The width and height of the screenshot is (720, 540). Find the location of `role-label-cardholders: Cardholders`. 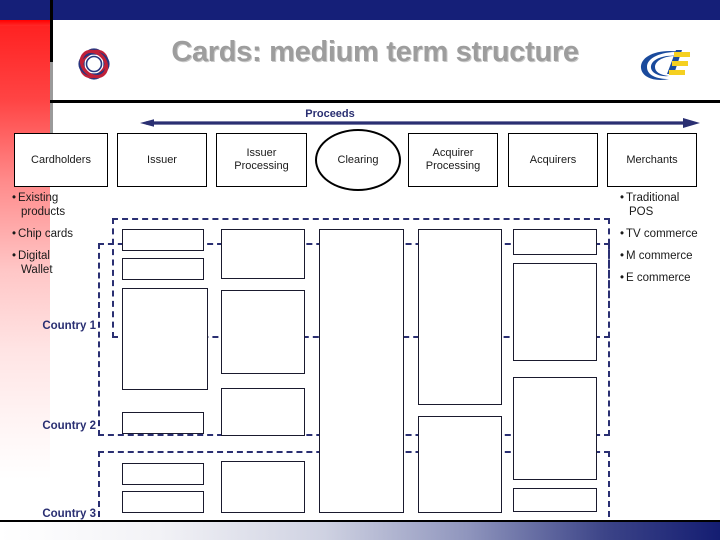

role-label-cardholders: Cardholders is located at coordinates (61, 159).